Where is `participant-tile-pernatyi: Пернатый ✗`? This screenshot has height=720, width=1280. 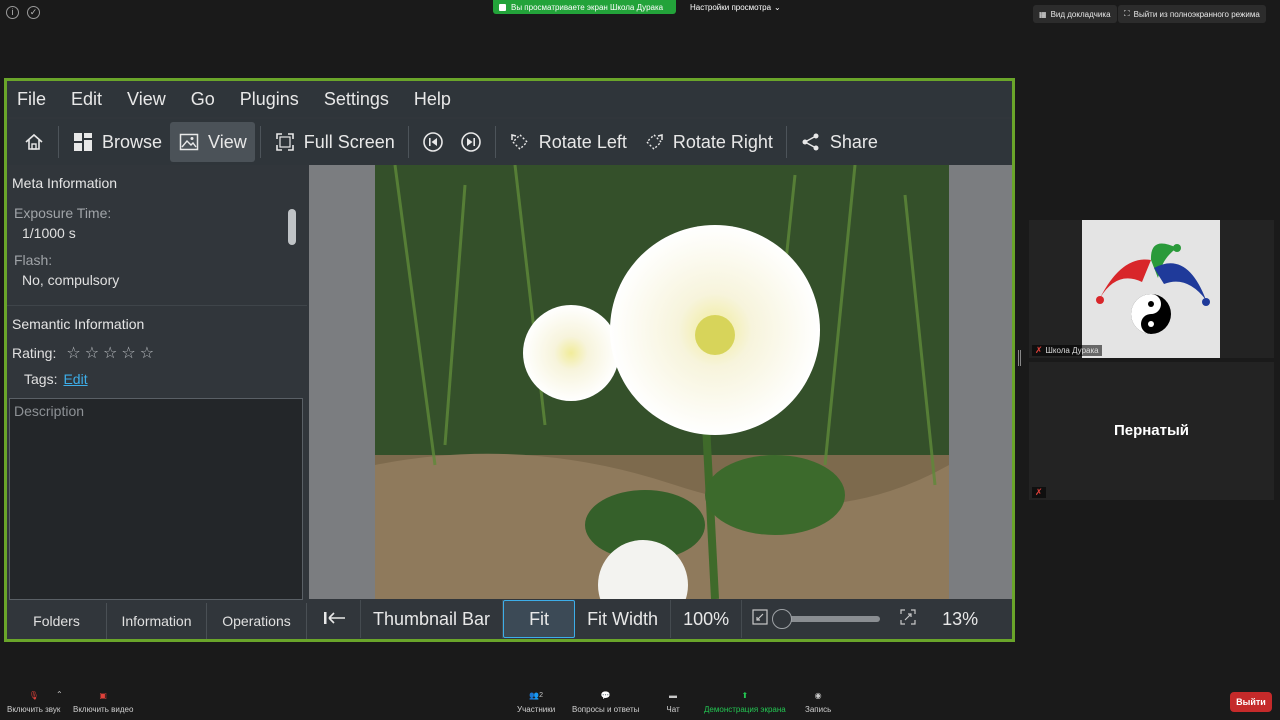
participant-tile-pernatyi: Пернатый ✗ is located at coordinates (1151, 431).